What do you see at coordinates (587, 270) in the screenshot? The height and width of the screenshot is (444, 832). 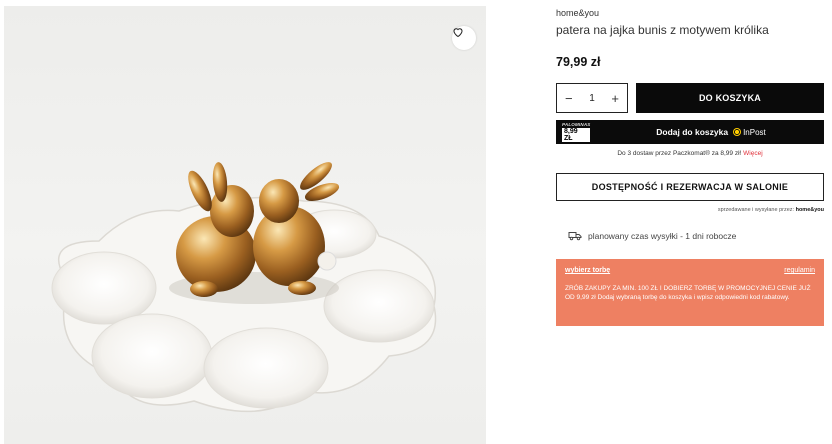 I see `choose-bag-link: wybierz torbę` at bounding box center [587, 270].